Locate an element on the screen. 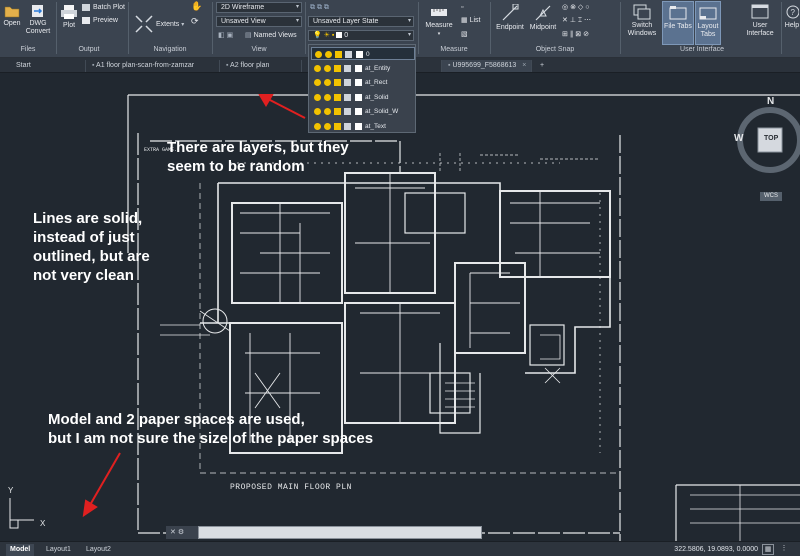 Image resolution: width=800 pixels, height=556 pixels. command-line-input is located at coordinates (340, 532).